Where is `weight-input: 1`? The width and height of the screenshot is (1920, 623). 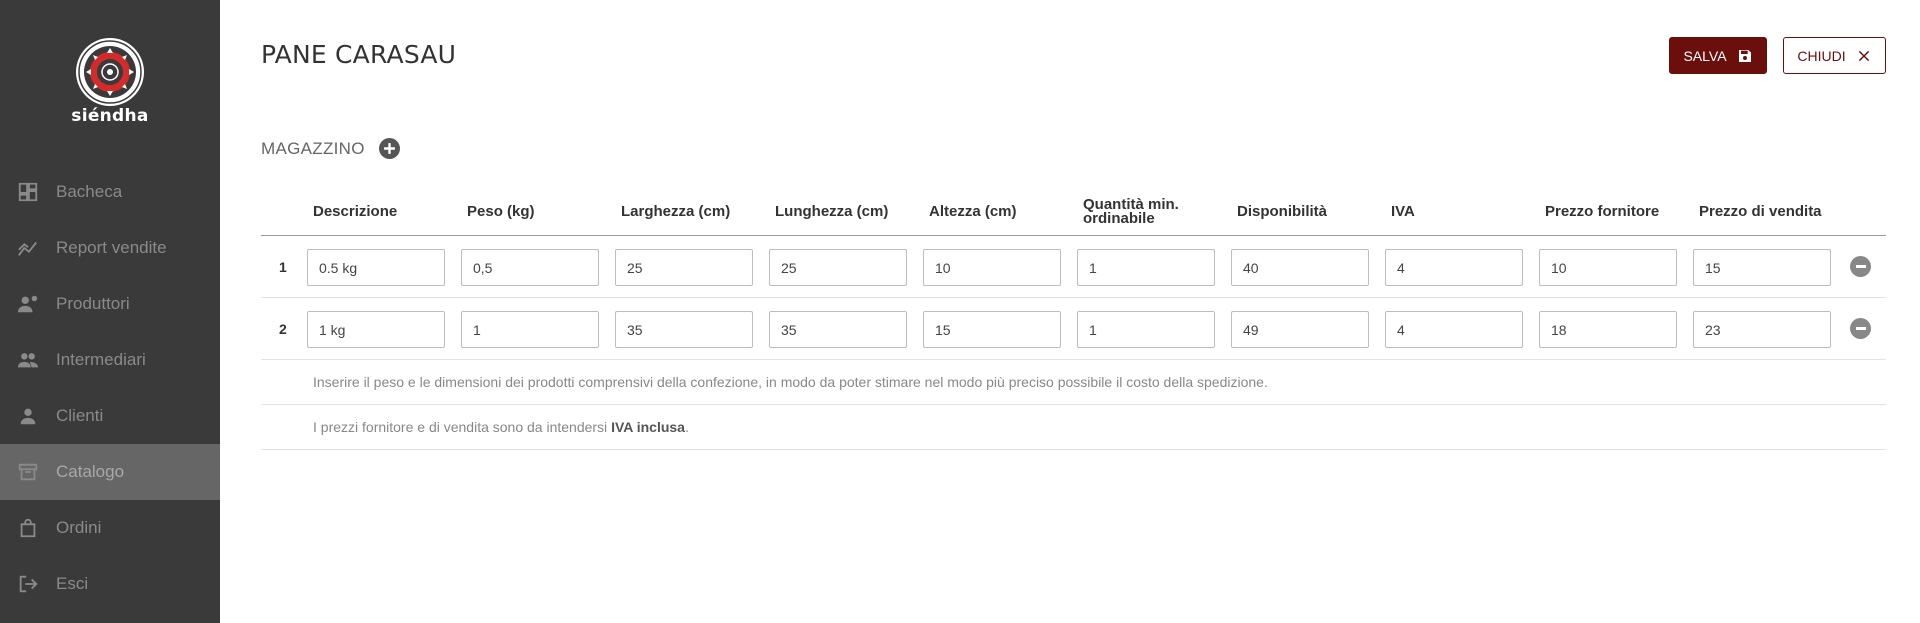
weight-input: 1 is located at coordinates (530, 329).